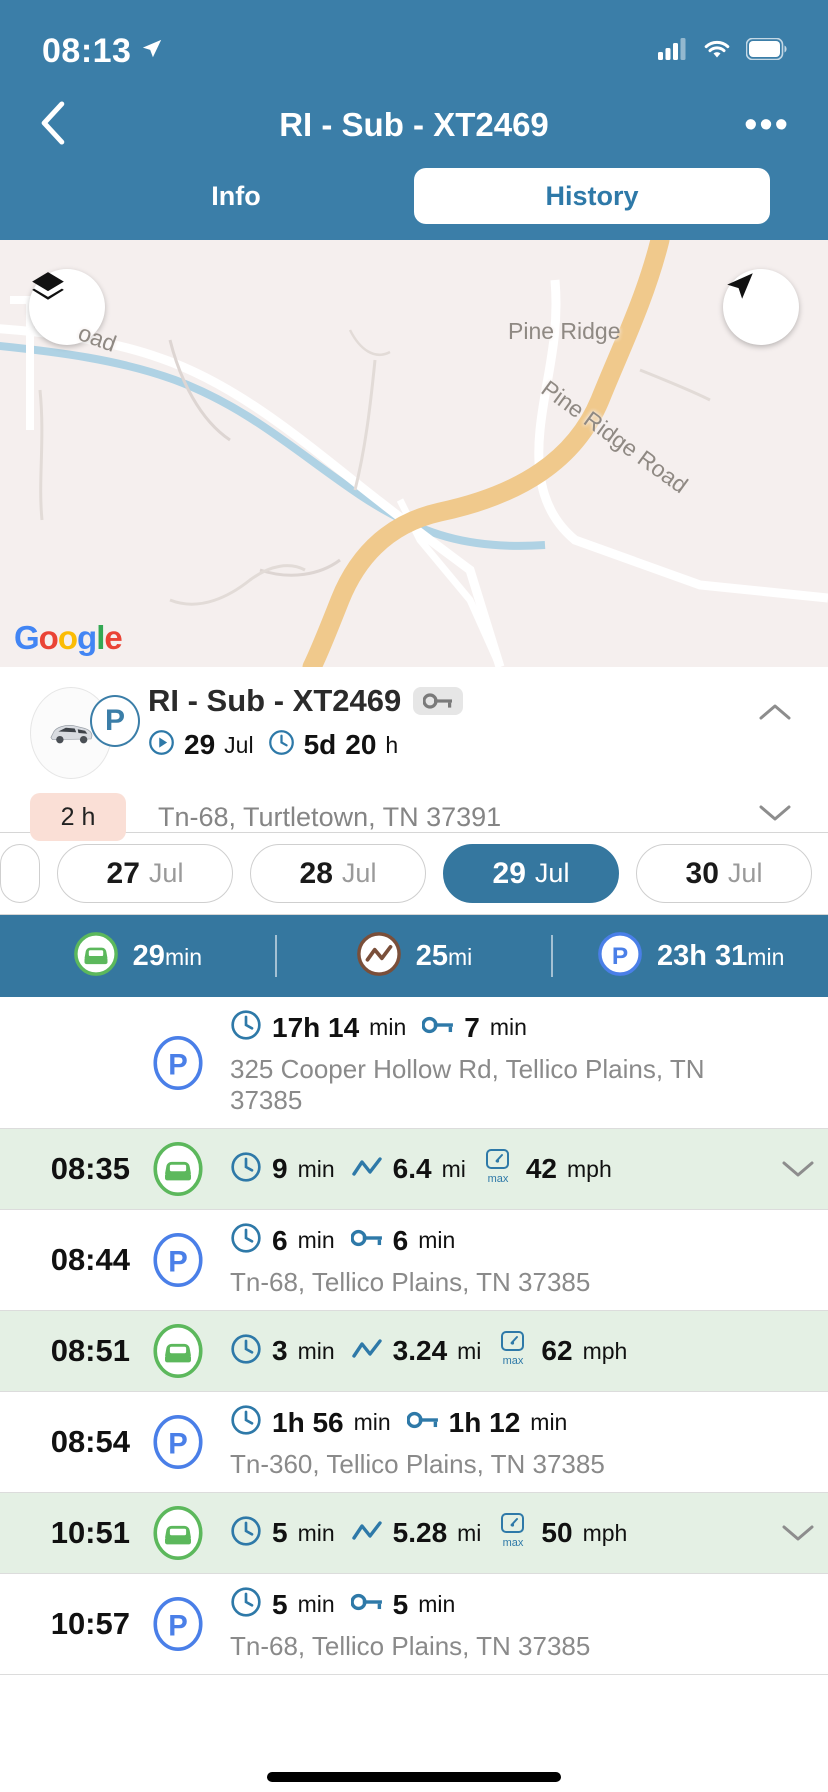 The image size is (828, 1792). Describe the element at coordinates (775, 815) in the screenshot. I see `chevron-down-icon` at that location.